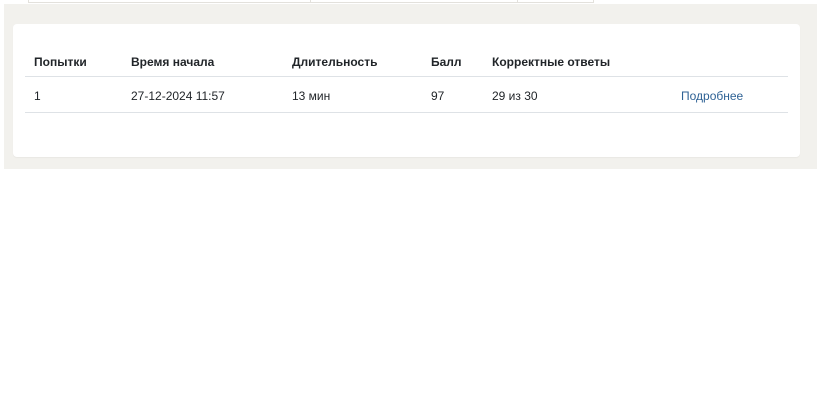 The image size is (828, 406). What do you see at coordinates (311, 96) in the screenshot?
I see `attempt-duration: 13 мин` at bounding box center [311, 96].